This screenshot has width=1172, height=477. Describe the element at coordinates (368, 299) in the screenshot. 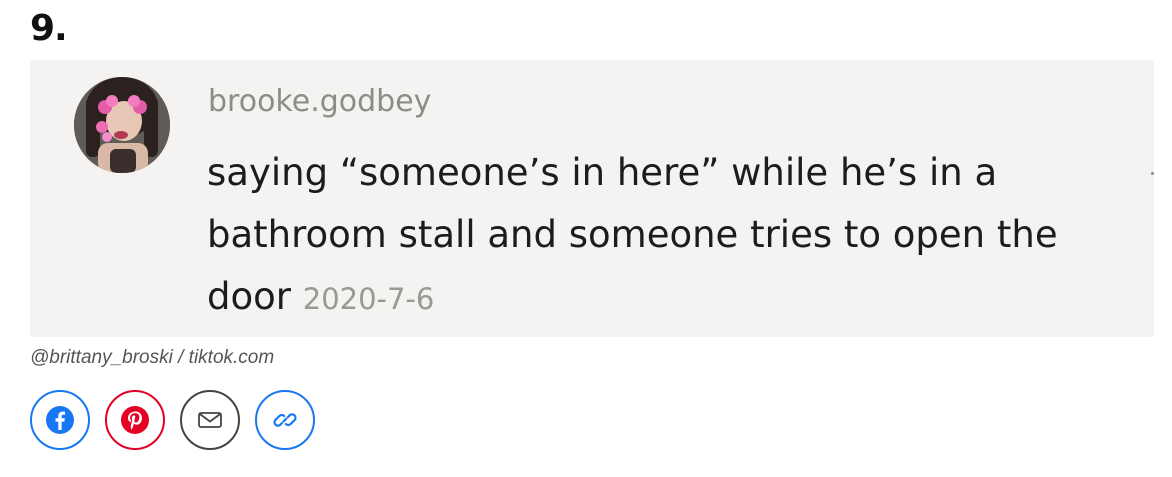

I see `comment-date: 2020-7-6` at that location.